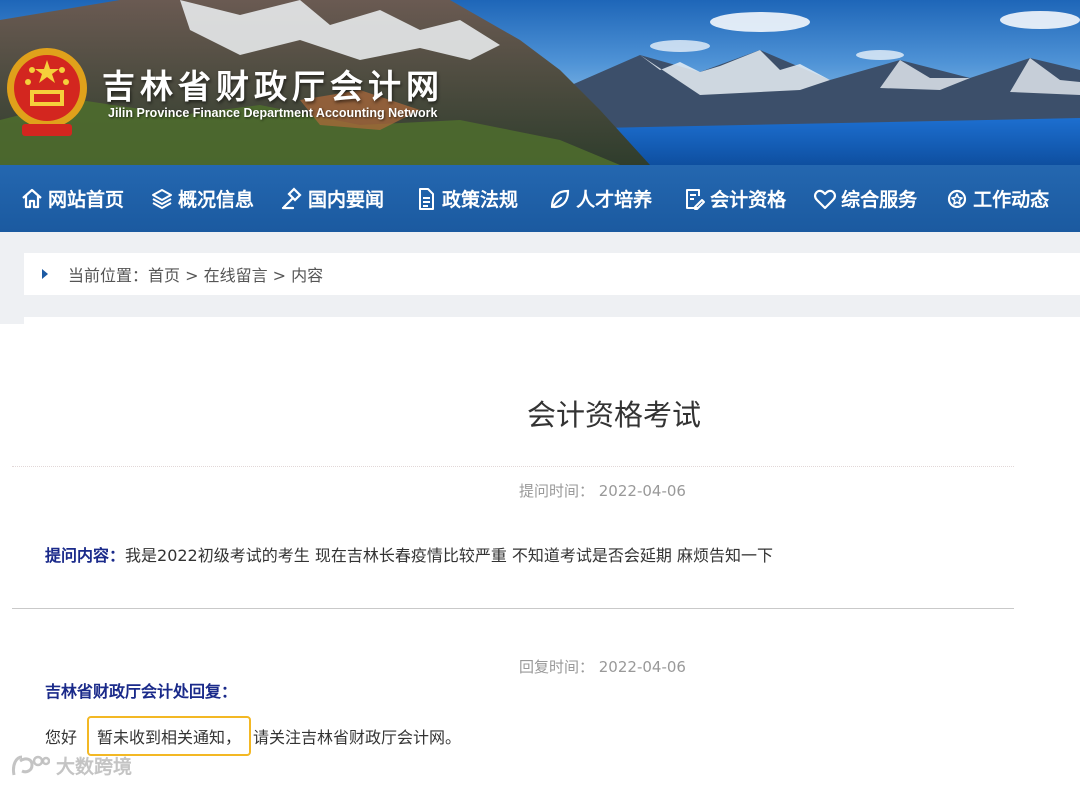 The width and height of the screenshot is (1080, 789). I want to click on question-label: 提问内容：, so click(85, 555).